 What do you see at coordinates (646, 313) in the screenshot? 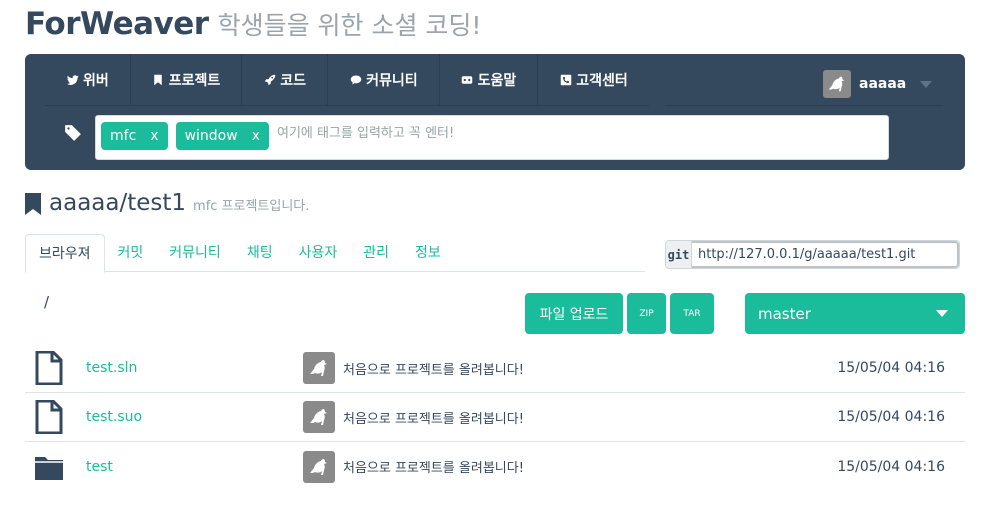
I see `download-zip-button: ZIP` at bounding box center [646, 313].